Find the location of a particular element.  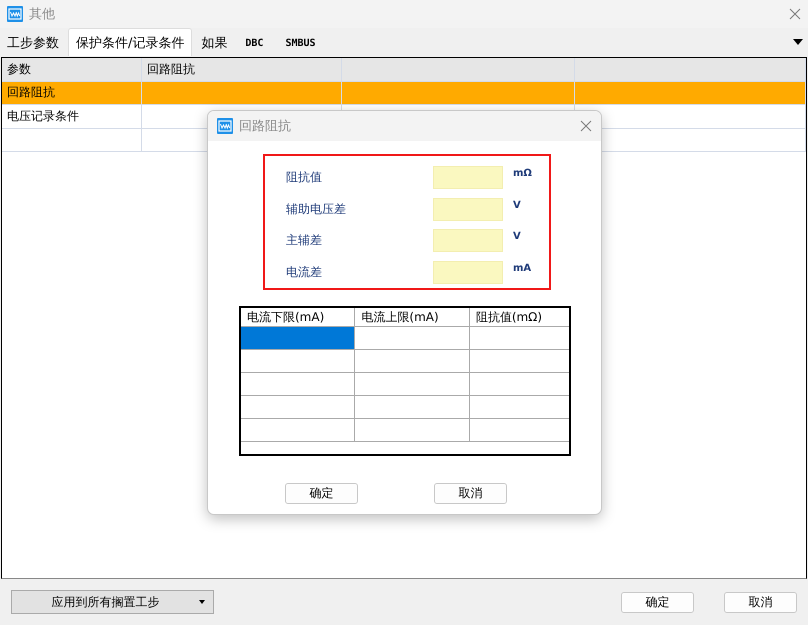

unit-label: mΩ is located at coordinates (522, 173).